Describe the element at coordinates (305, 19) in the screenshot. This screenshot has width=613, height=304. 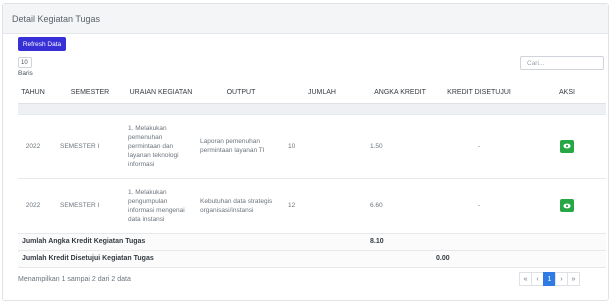
I see `card-header: Detail Kegiatan Tugas` at that location.